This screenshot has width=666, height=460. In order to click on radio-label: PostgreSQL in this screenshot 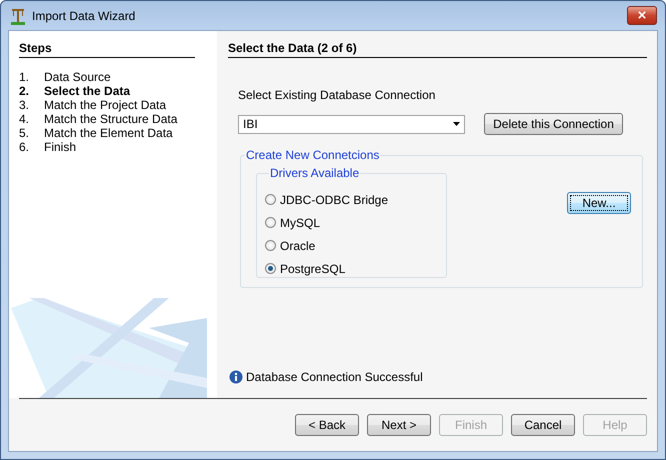, I will do `click(313, 269)`.